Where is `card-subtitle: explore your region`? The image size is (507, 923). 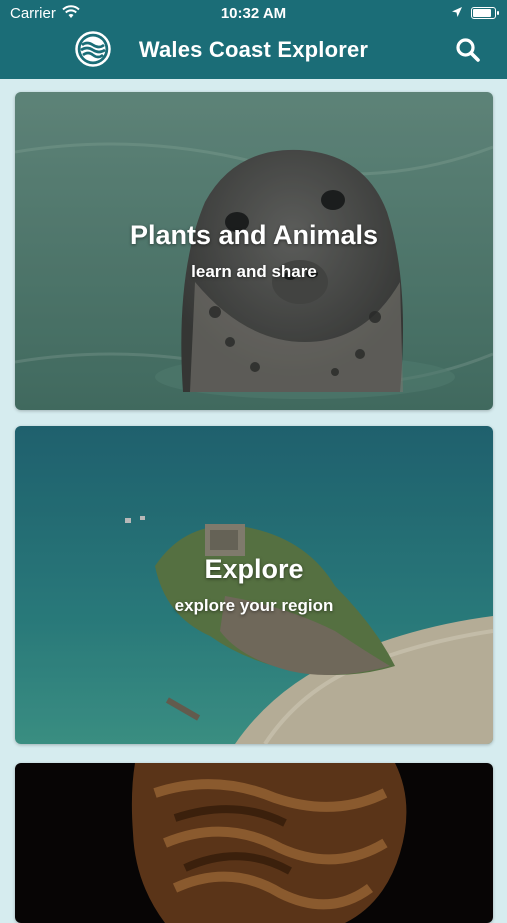
card-subtitle: explore your region is located at coordinates (254, 605).